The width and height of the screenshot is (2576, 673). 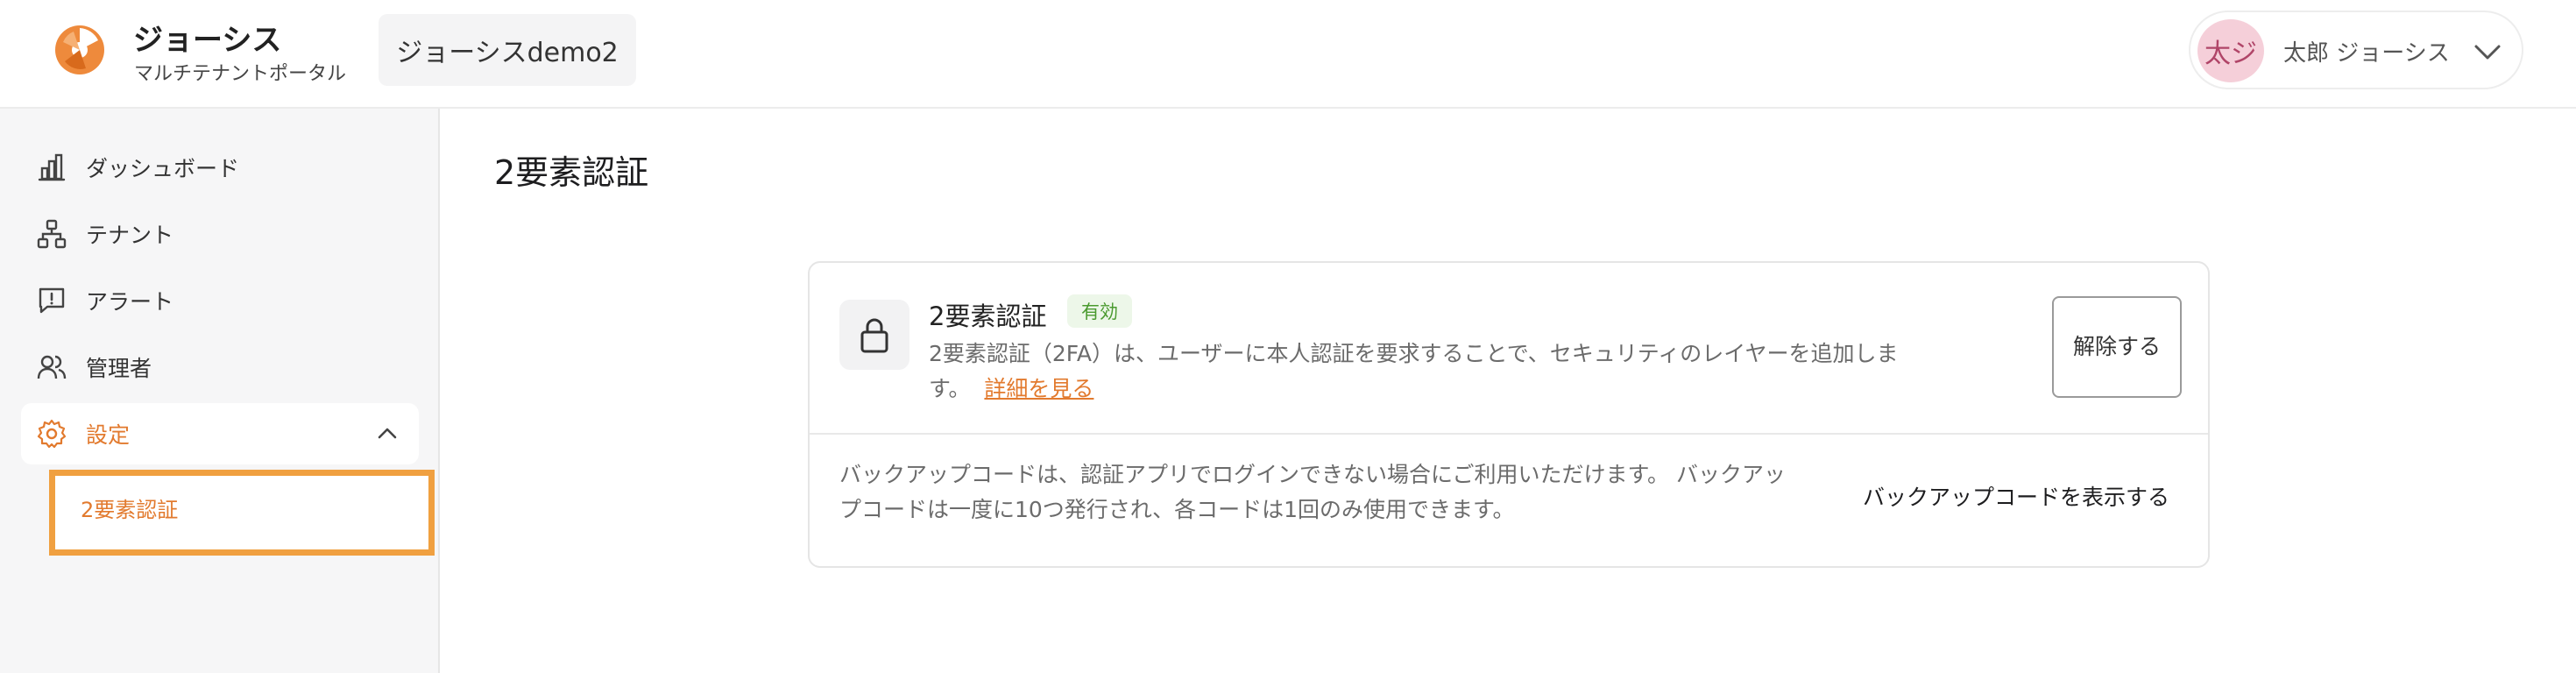 What do you see at coordinates (220, 300) in the screenshot?
I see `sidebar-item-alerts: アラート` at bounding box center [220, 300].